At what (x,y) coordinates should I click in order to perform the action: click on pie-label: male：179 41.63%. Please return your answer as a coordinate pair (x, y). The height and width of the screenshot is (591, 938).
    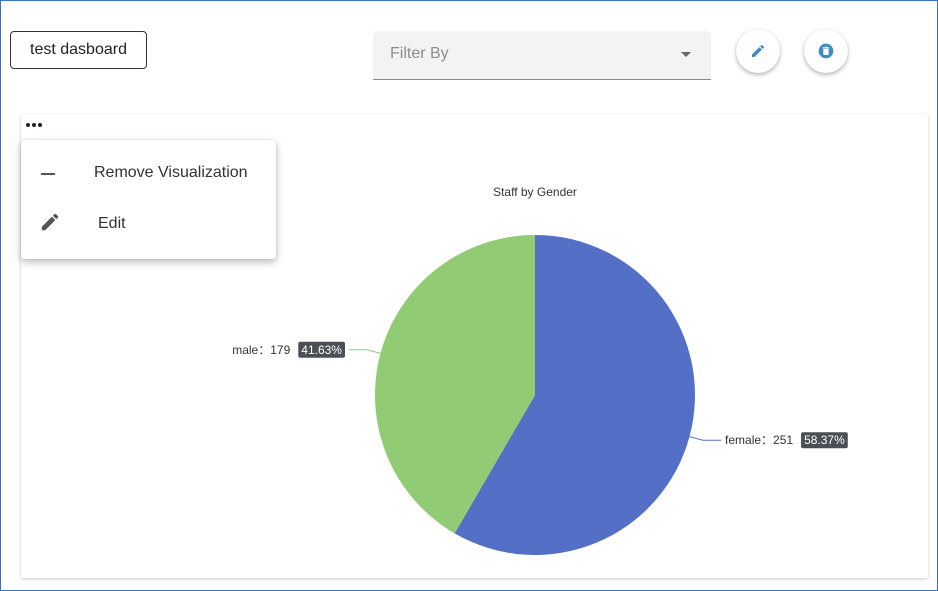
    Looking at the image, I should click on (288, 349).